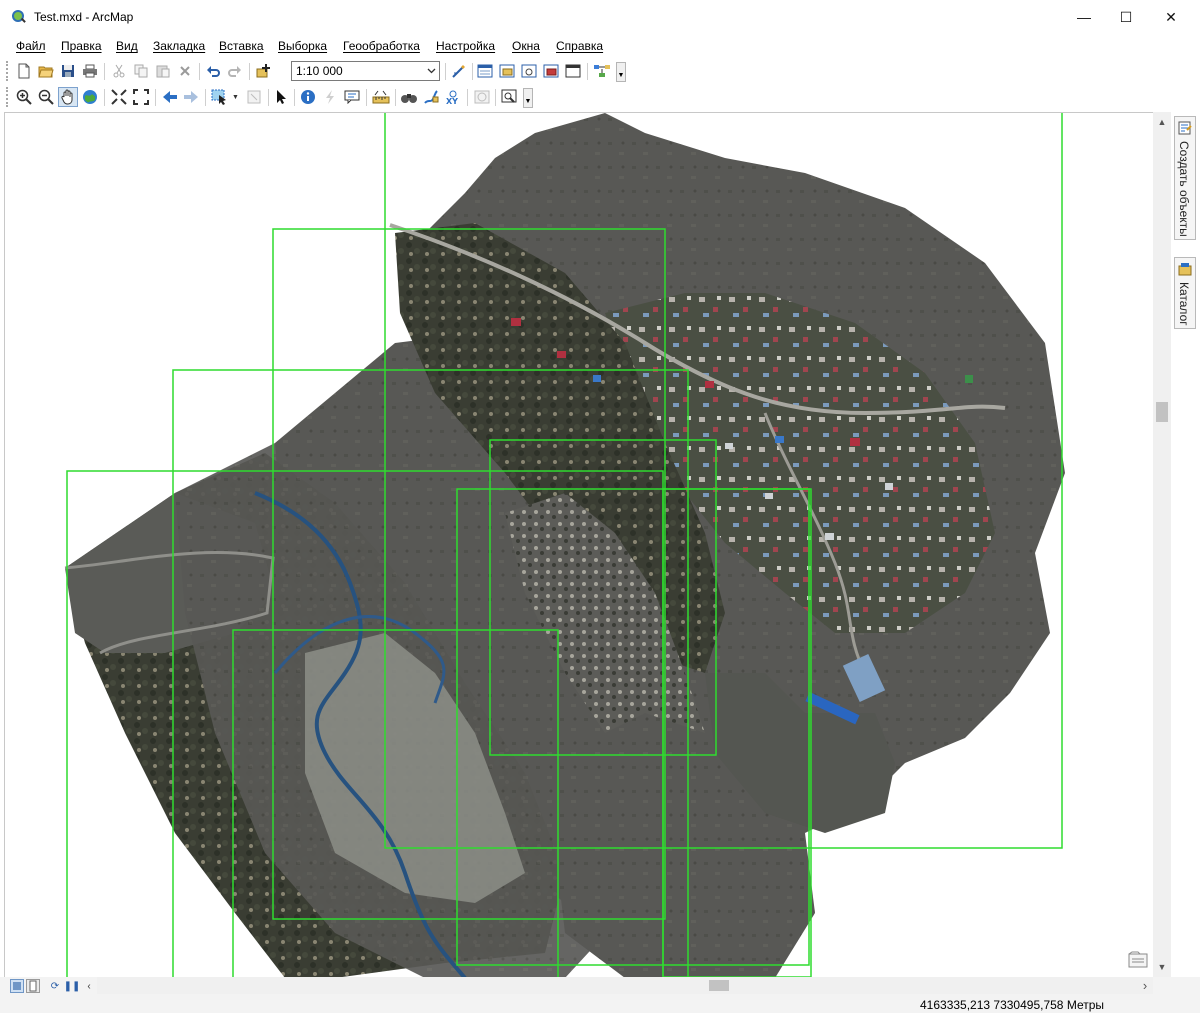  What do you see at coordinates (185, 71) in the screenshot?
I see `delete-button` at bounding box center [185, 71].